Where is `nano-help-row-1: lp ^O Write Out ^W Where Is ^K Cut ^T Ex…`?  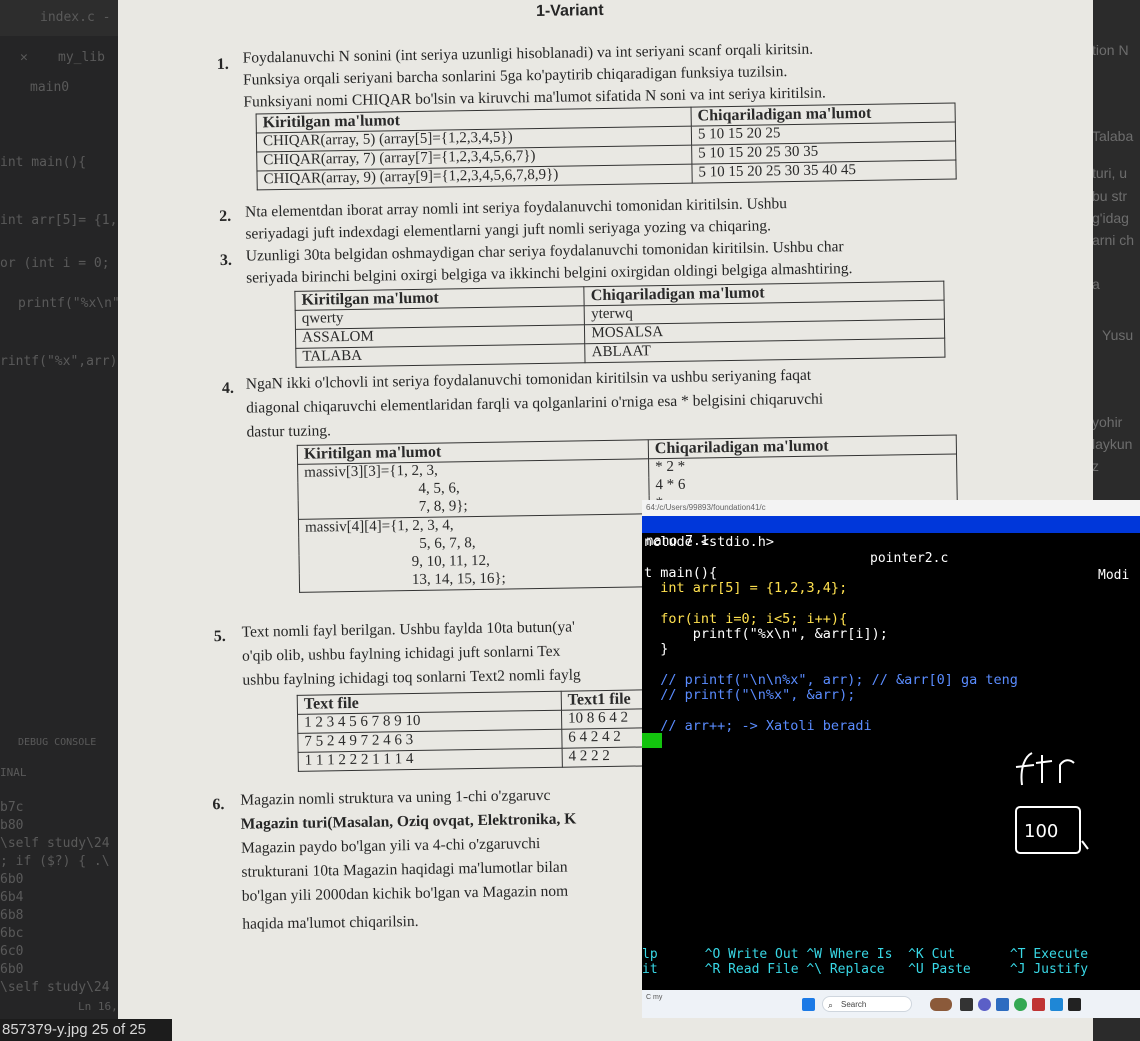 nano-help-row-1: lp ^O Write Out ^W Where Is ^K Cut ^T Ex… is located at coordinates (865, 954).